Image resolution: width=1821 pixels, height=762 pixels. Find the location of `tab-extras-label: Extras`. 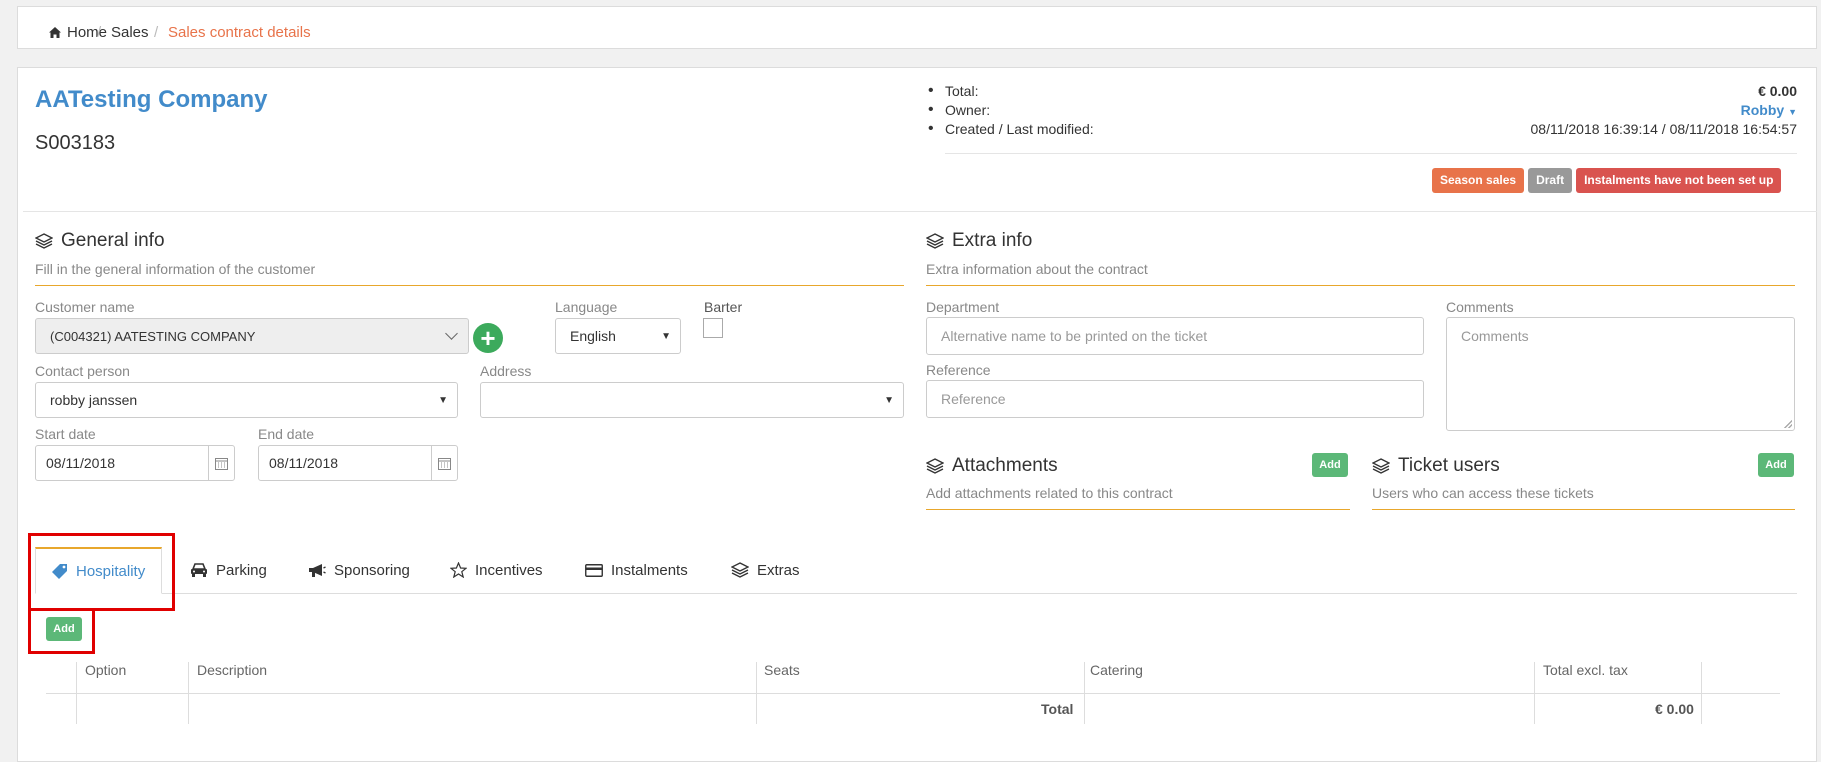

tab-extras-label: Extras is located at coordinates (778, 570).